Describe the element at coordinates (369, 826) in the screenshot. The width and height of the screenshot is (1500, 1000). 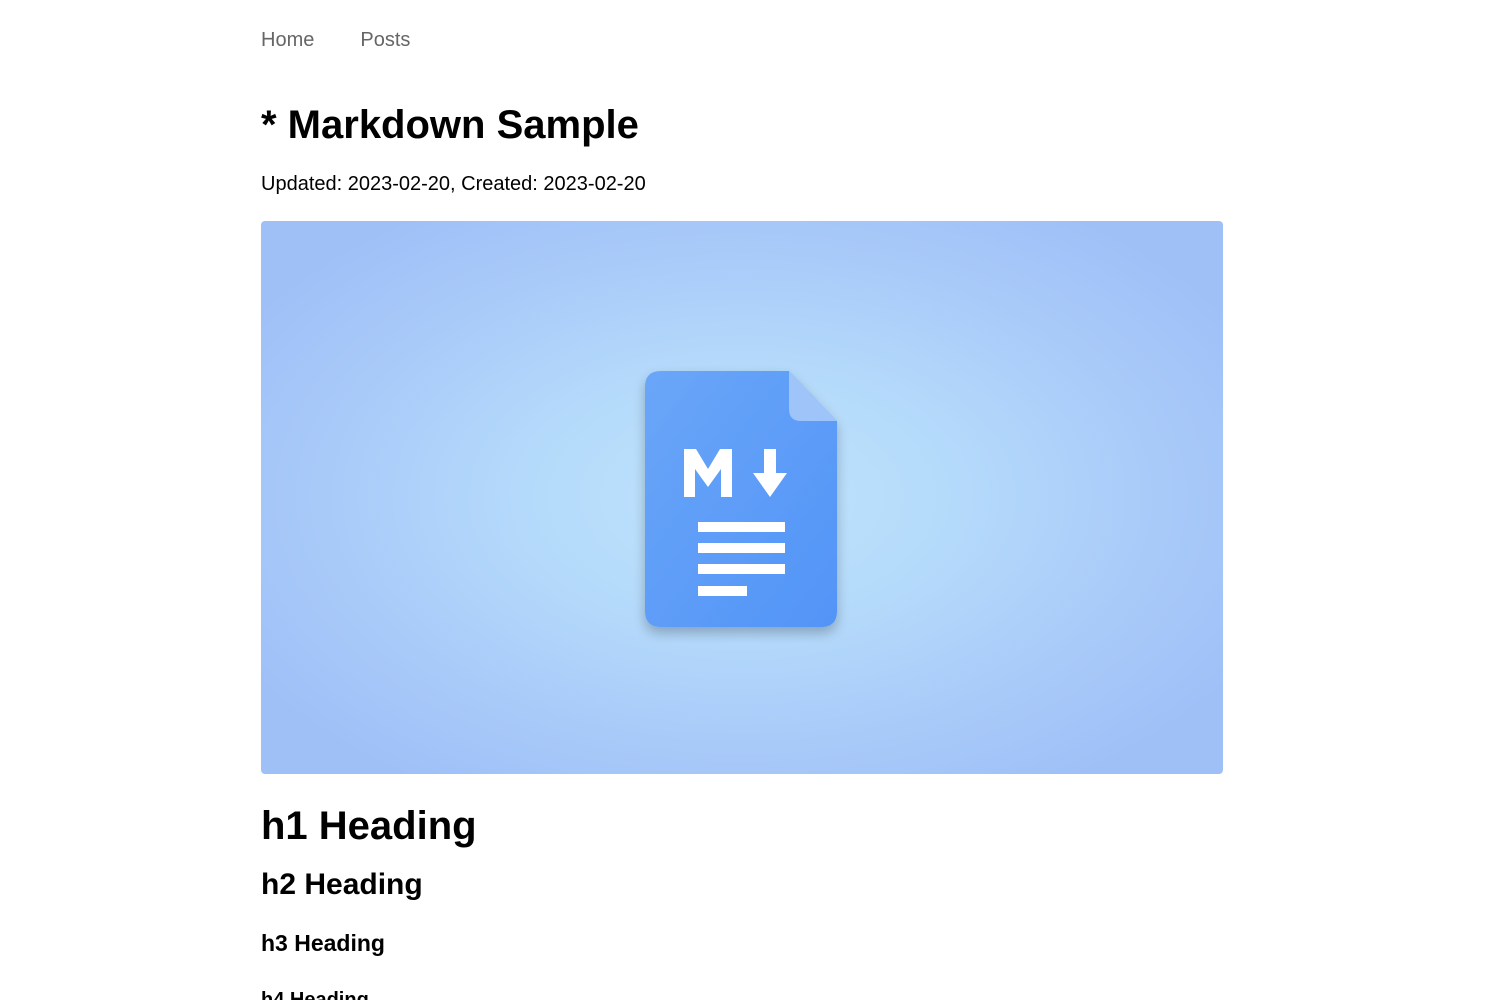
I see `sample-h1-heading: h1 Heading` at that location.